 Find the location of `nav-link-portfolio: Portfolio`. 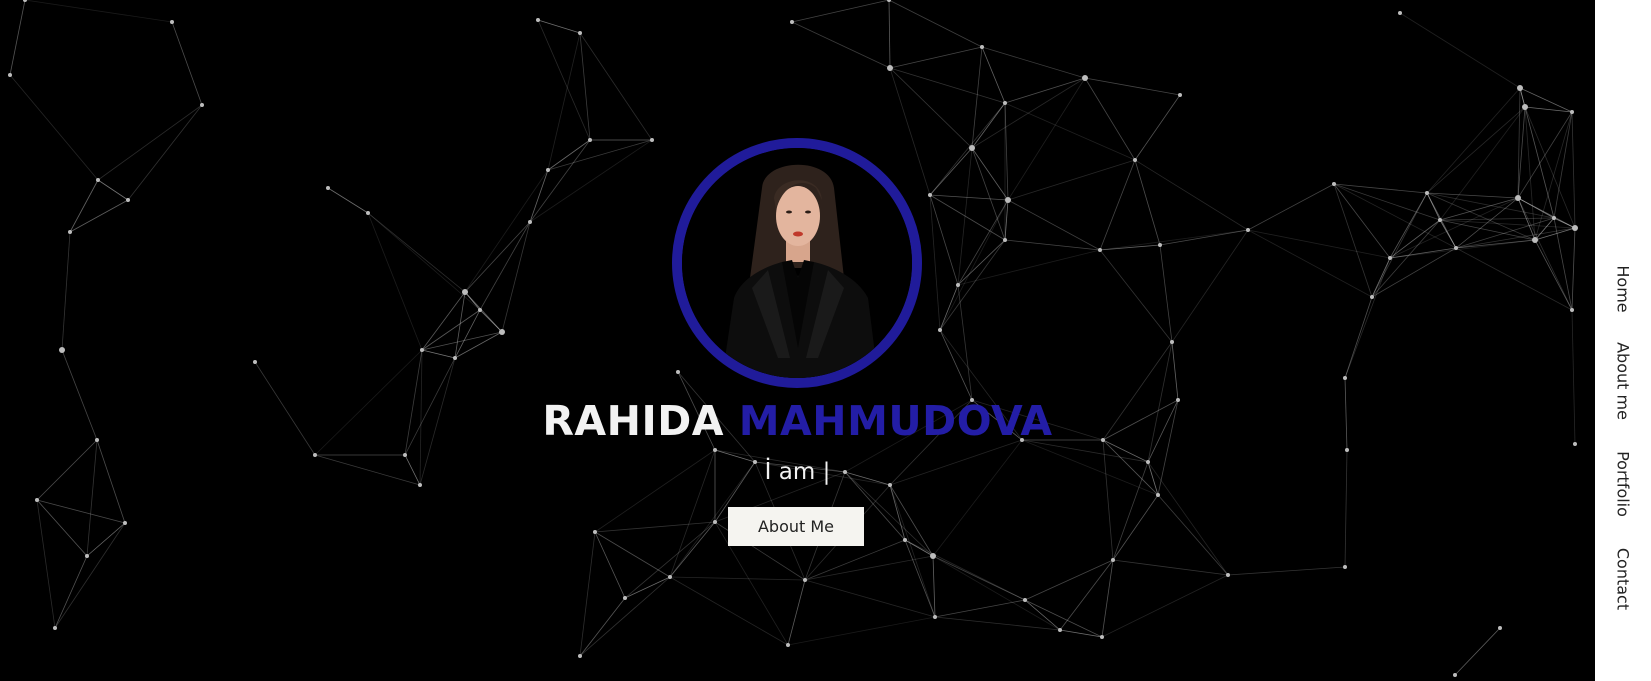

nav-link-portfolio: Portfolio is located at coordinates (1623, 484).